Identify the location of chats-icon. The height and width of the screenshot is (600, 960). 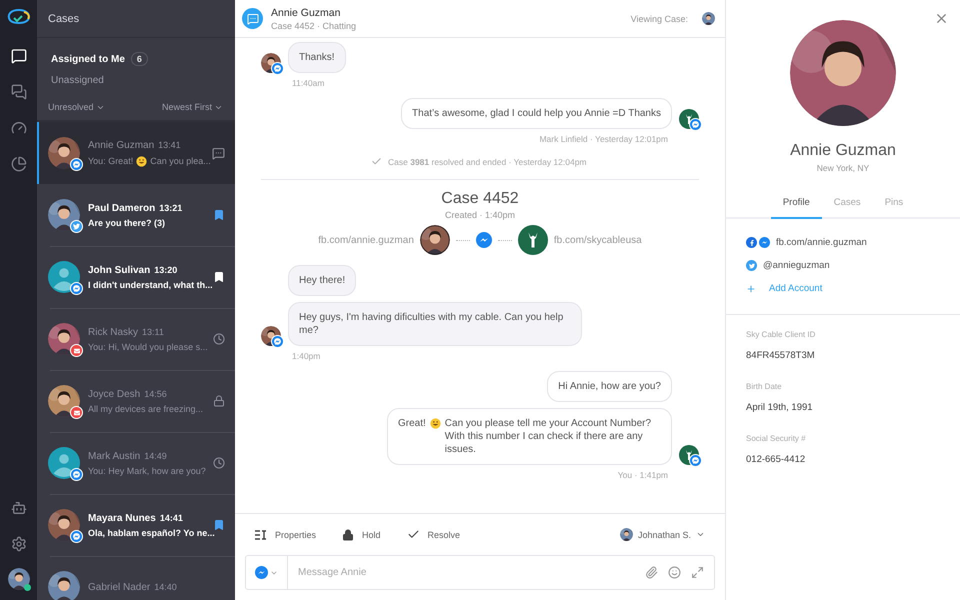
(18, 92).